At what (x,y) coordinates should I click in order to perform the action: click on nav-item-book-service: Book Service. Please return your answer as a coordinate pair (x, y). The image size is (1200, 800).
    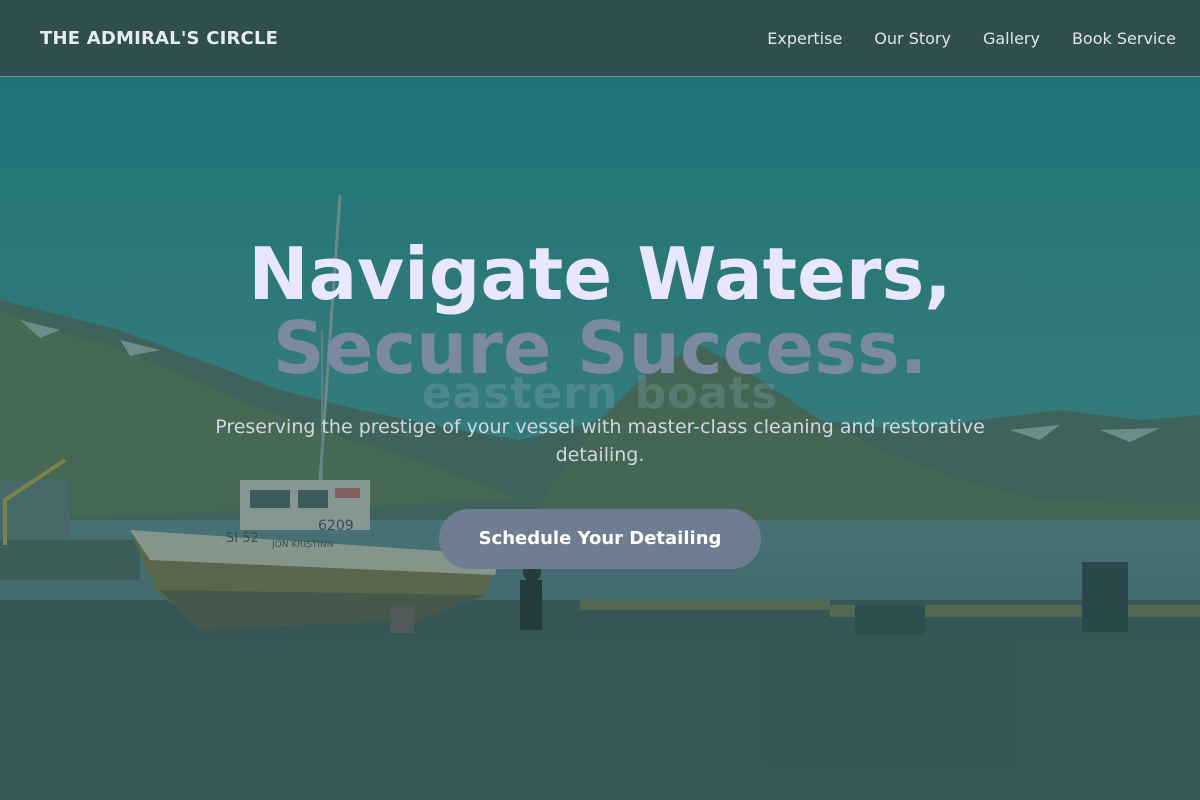
    Looking at the image, I should click on (1124, 38).